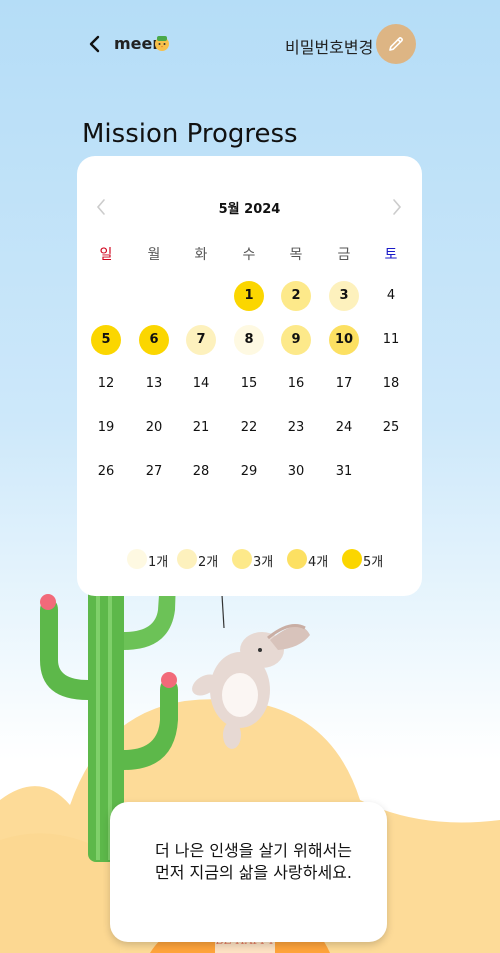 This screenshot has height=953, width=500. I want to click on weekday-label: 화, so click(201, 255).